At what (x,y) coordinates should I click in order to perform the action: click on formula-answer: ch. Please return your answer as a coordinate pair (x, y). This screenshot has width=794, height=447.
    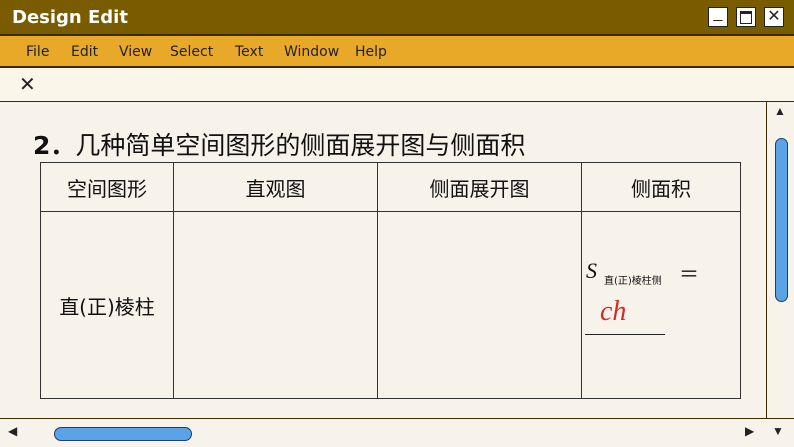
    Looking at the image, I should click on (613, 311).